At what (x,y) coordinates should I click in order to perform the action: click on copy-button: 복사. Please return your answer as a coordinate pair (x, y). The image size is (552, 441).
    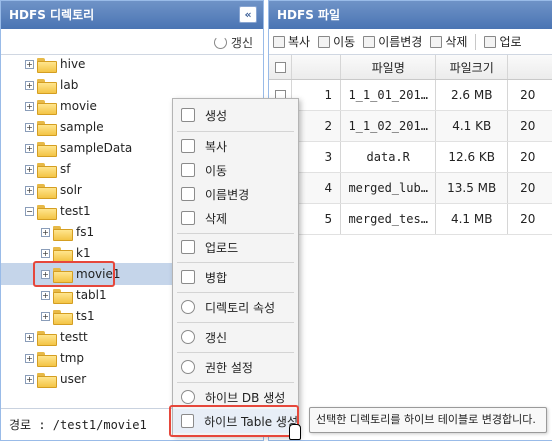
    Looking at the image, I should click on (291, 41).